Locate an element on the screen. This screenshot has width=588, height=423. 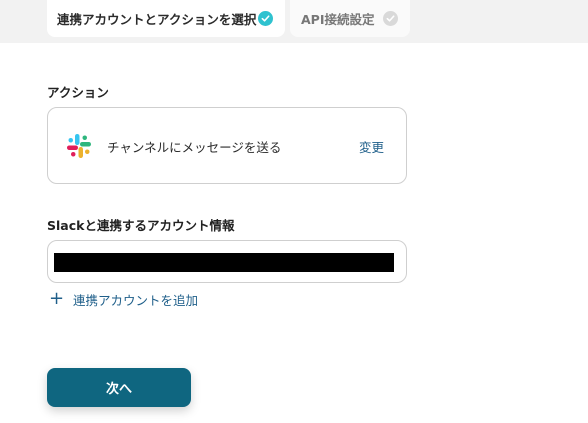
step-tabs-bar: 連携アカウントとアクションを選択 API接続設定 is located at coordinates (294, 21).